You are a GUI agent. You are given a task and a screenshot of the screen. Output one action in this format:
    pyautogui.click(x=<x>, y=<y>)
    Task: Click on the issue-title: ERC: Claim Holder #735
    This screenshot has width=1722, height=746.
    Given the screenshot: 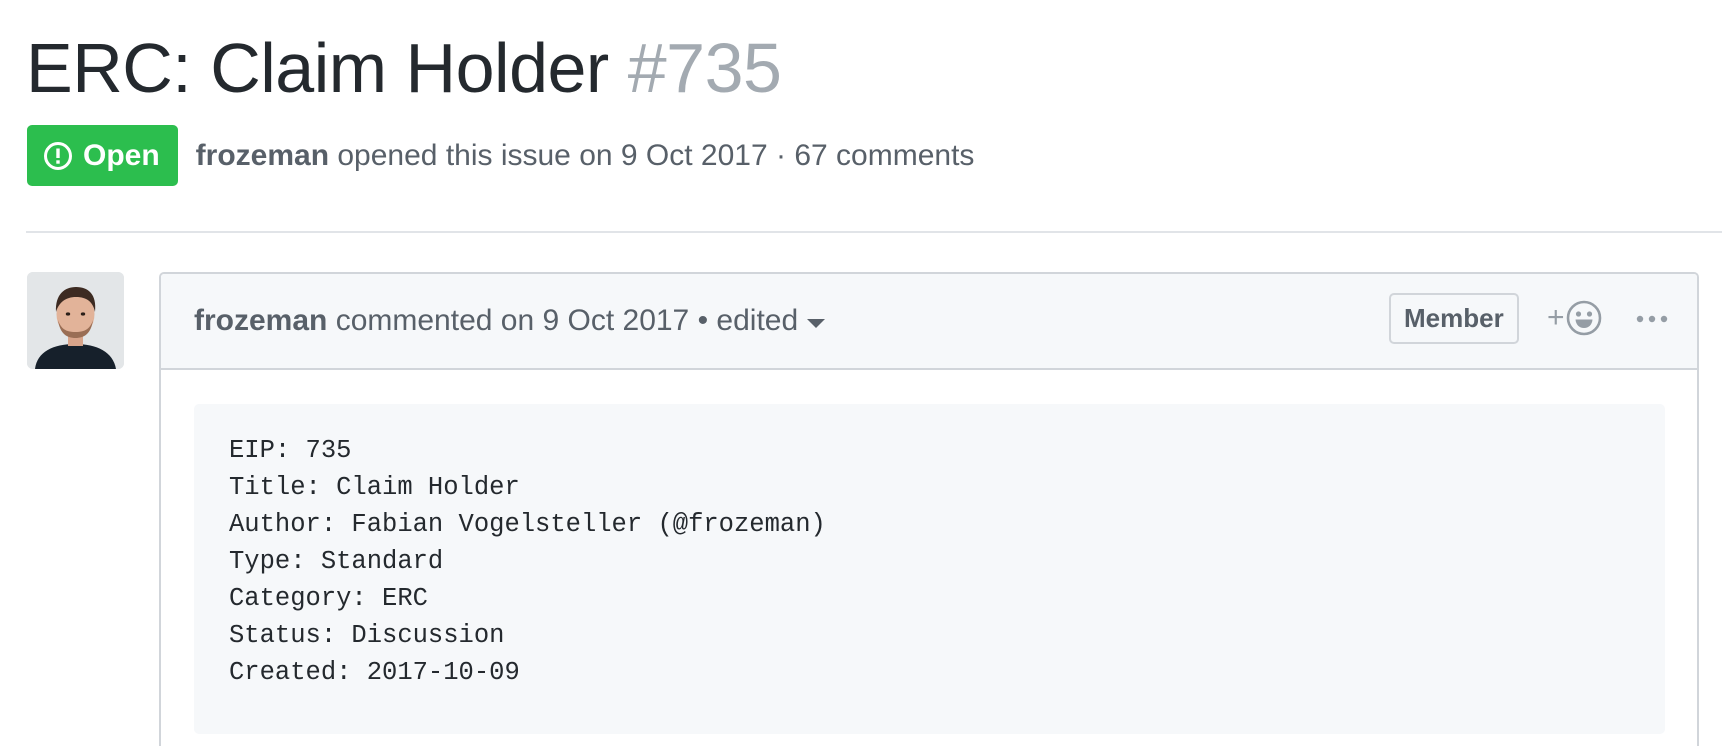 What is the action you would take?
    pyautogui.click(x=404, y=68)
    